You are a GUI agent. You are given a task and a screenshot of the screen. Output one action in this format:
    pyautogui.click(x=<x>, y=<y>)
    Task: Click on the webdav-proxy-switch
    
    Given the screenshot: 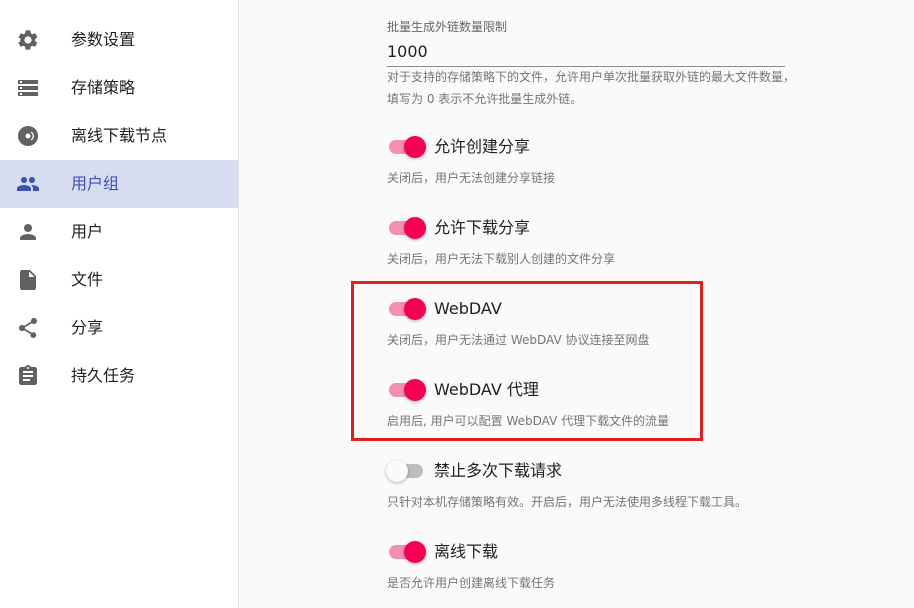 What is the action you would take?
    pyautogui.click(x=406, y=390)
    